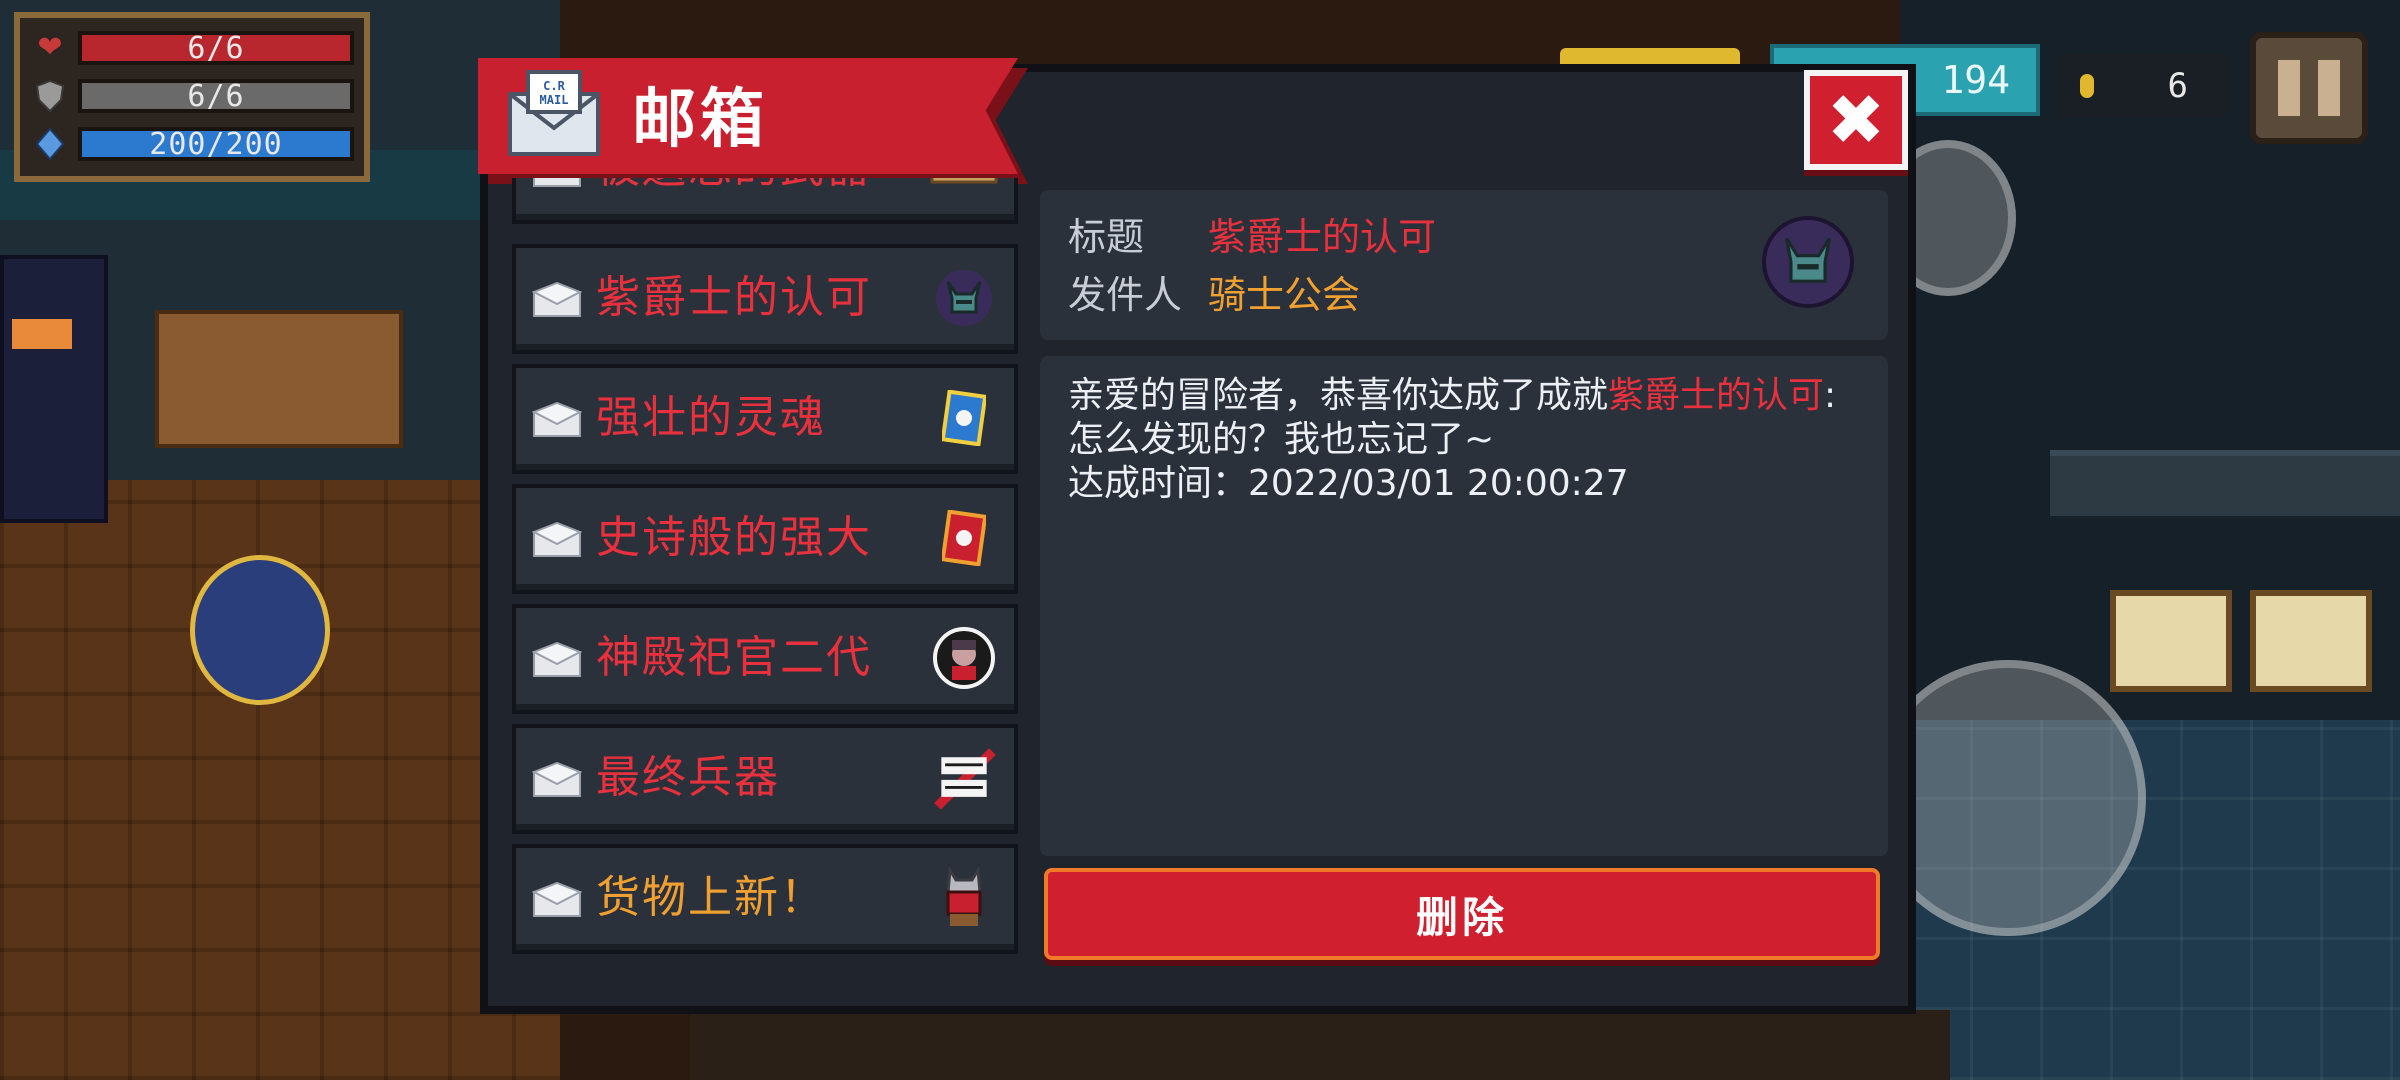 The height and width of the screenshot is (1080, 2400). What do you see at coordinates (711, 897) in the screenshot?
I see `mail-item-label: 货物上新！` at bounding box center [711, 897].